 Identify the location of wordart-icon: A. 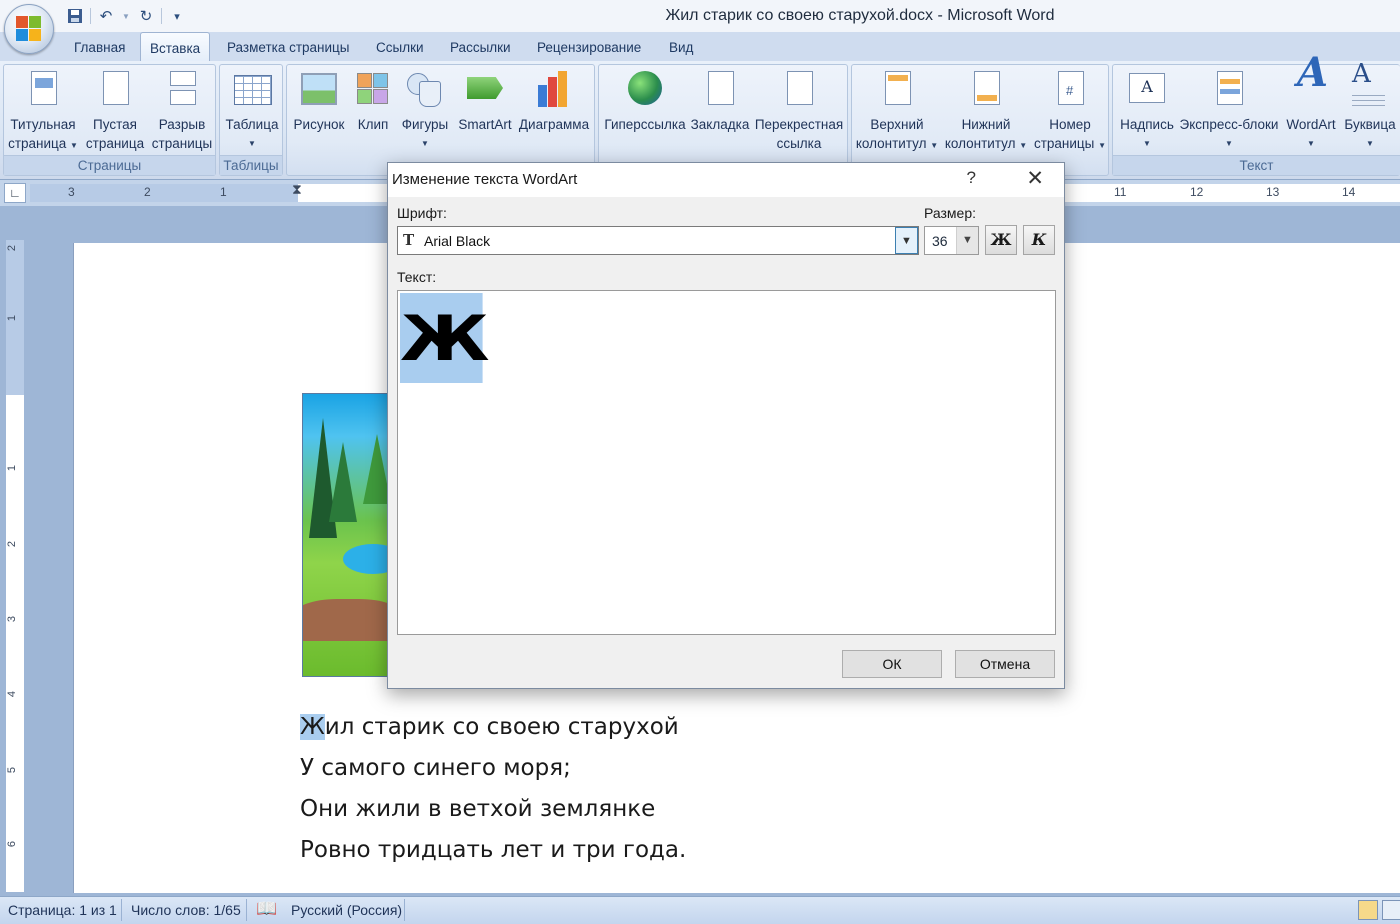
(1313, 72).